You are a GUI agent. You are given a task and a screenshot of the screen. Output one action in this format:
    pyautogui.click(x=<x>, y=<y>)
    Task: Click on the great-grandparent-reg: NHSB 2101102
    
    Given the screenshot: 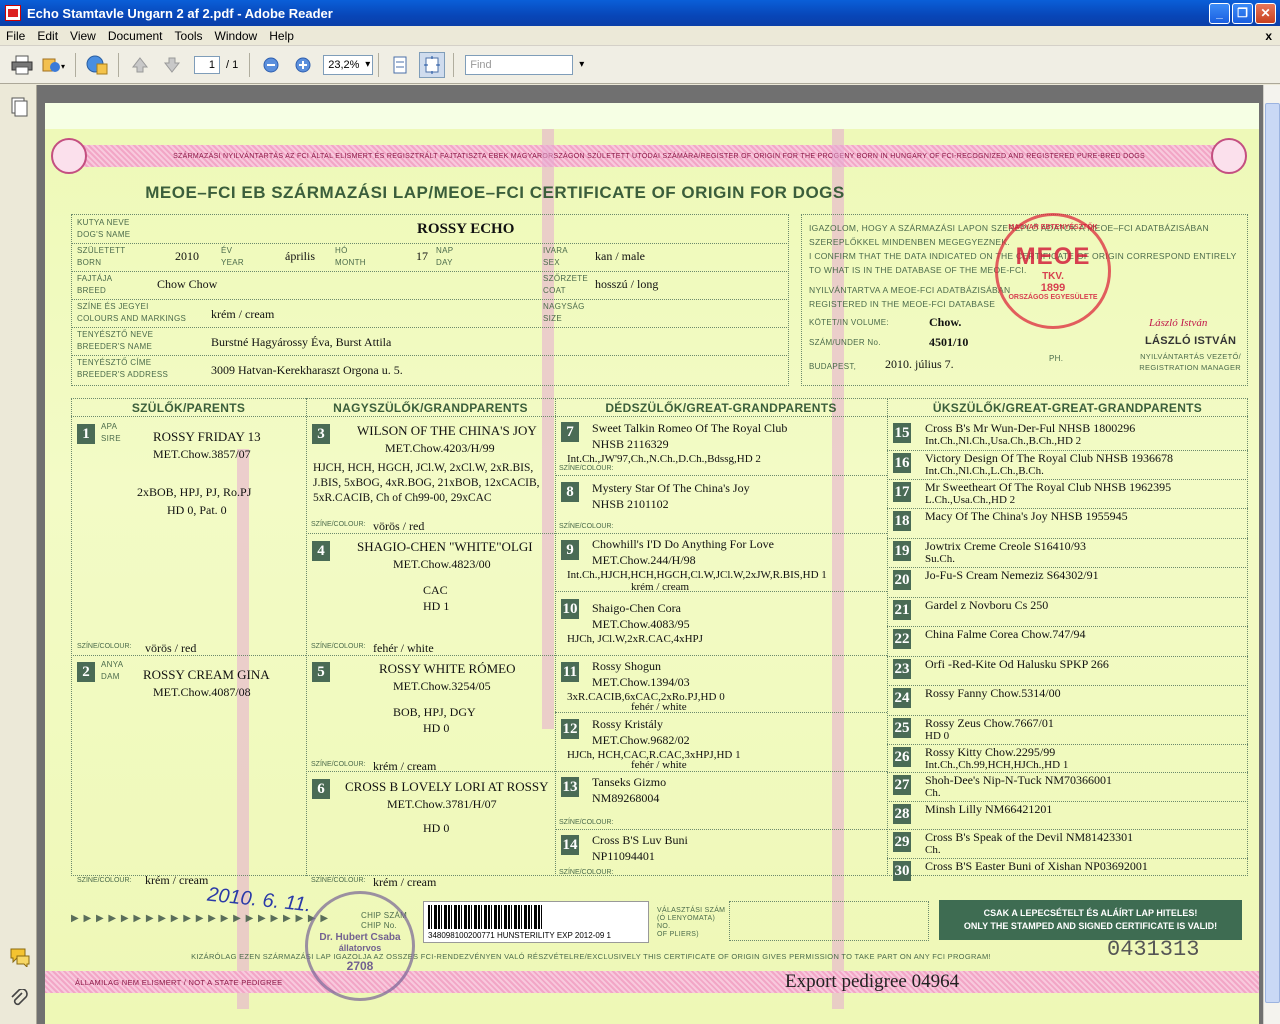 What is the action you would take?
    pyautogui.click(x=630, y=504)
    